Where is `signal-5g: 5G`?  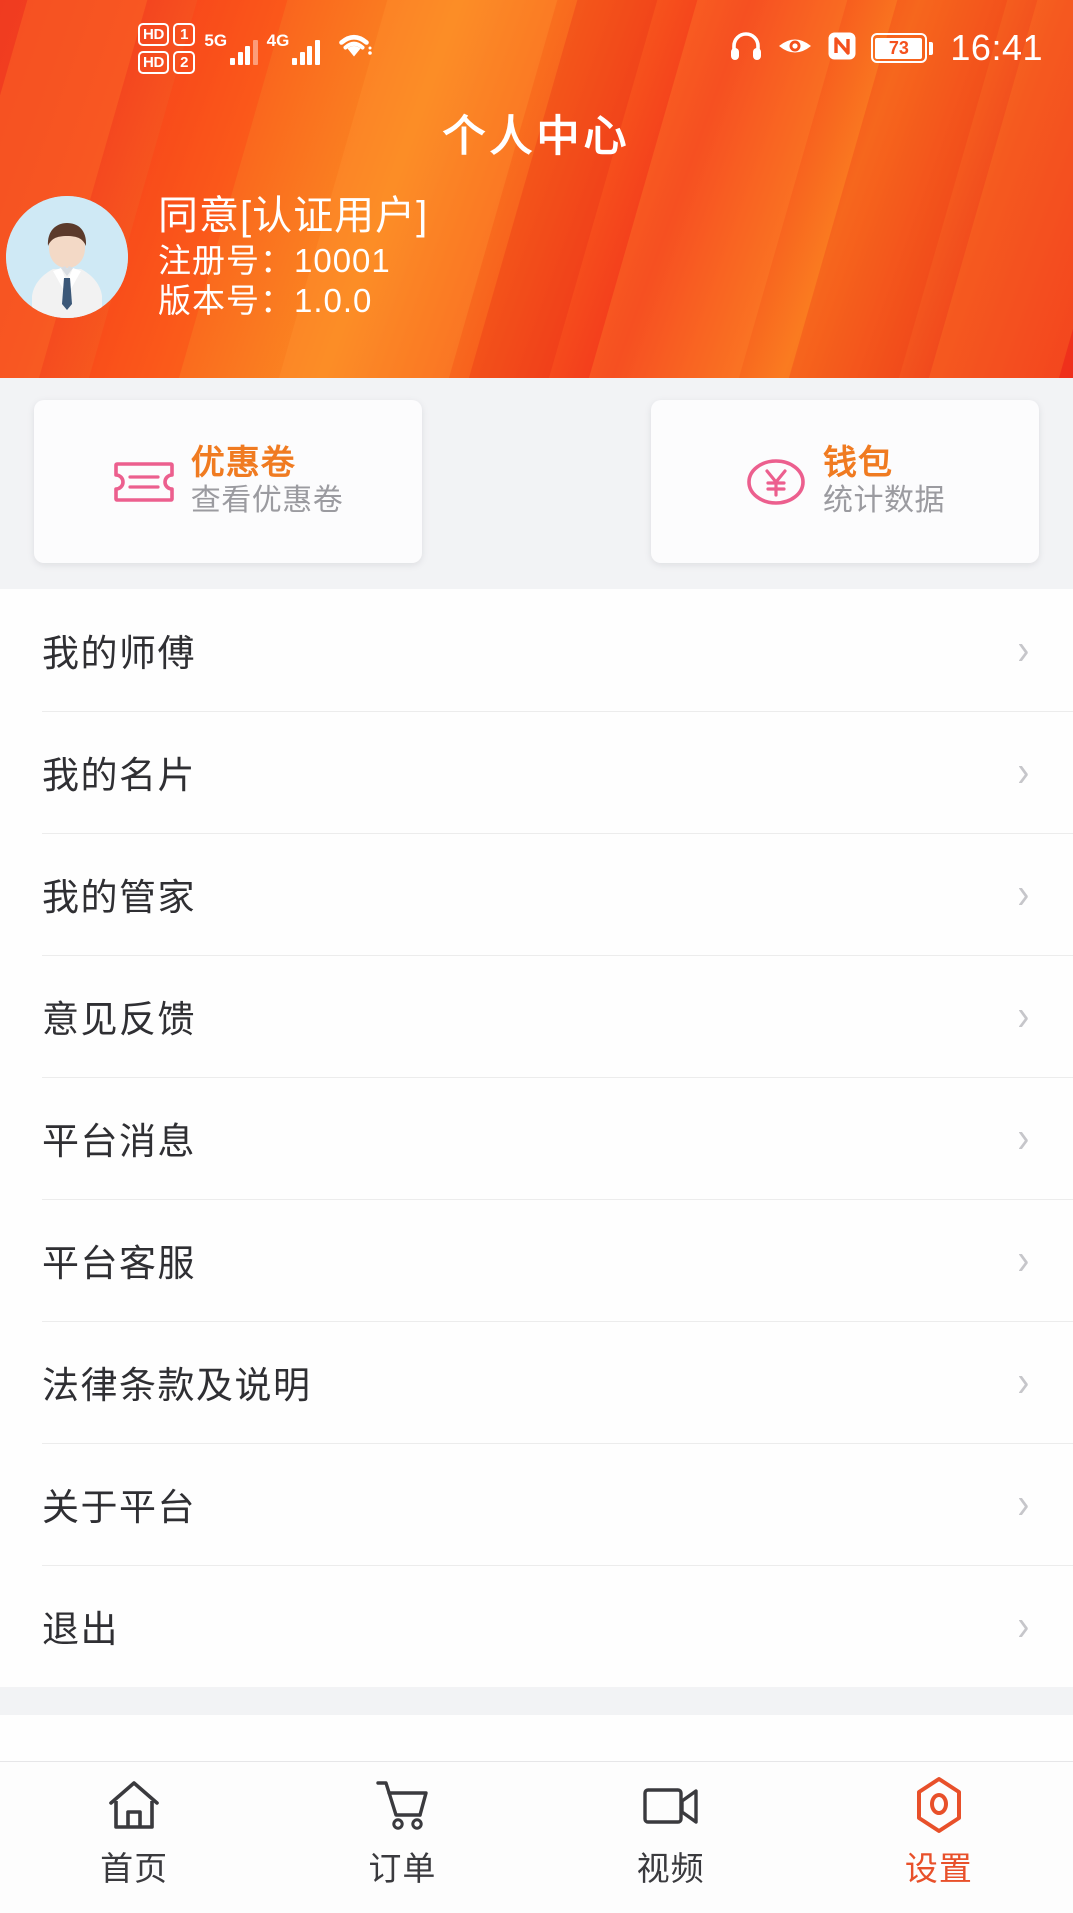 signal-5g: 5G is located at coordinates (231, 47).